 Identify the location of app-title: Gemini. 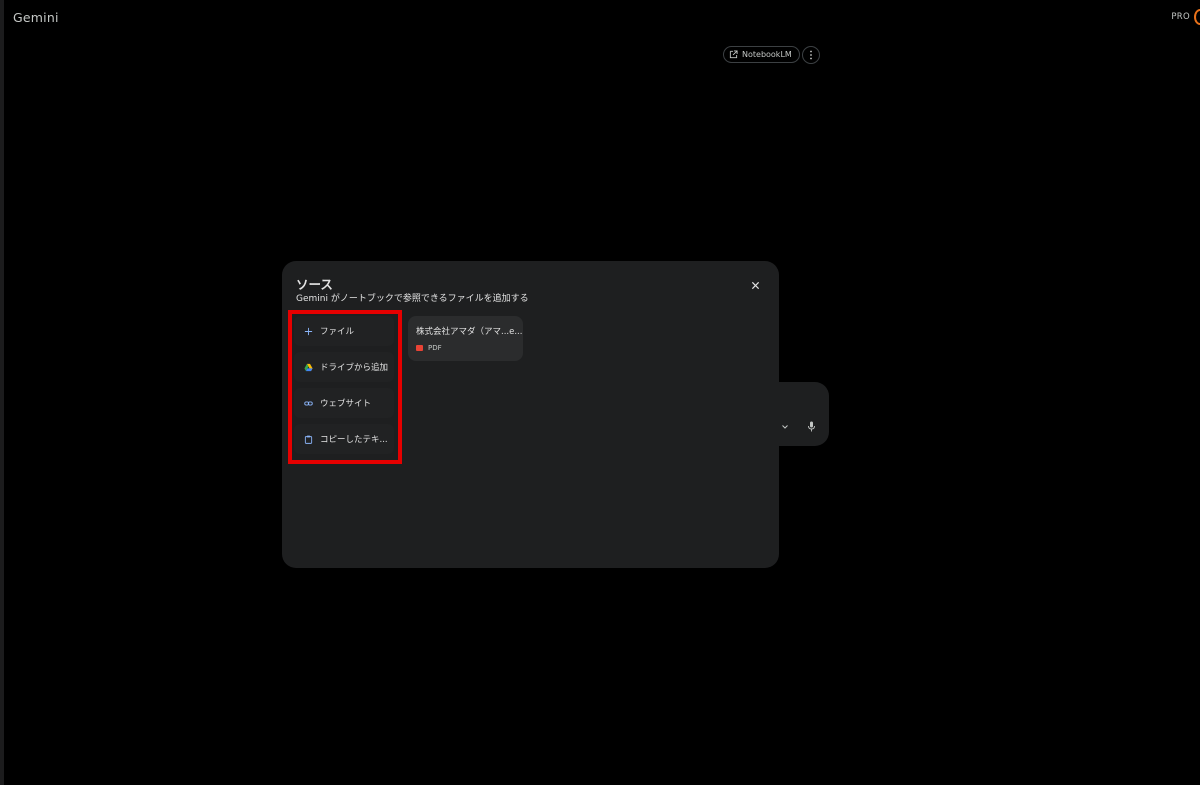
(36, 17).